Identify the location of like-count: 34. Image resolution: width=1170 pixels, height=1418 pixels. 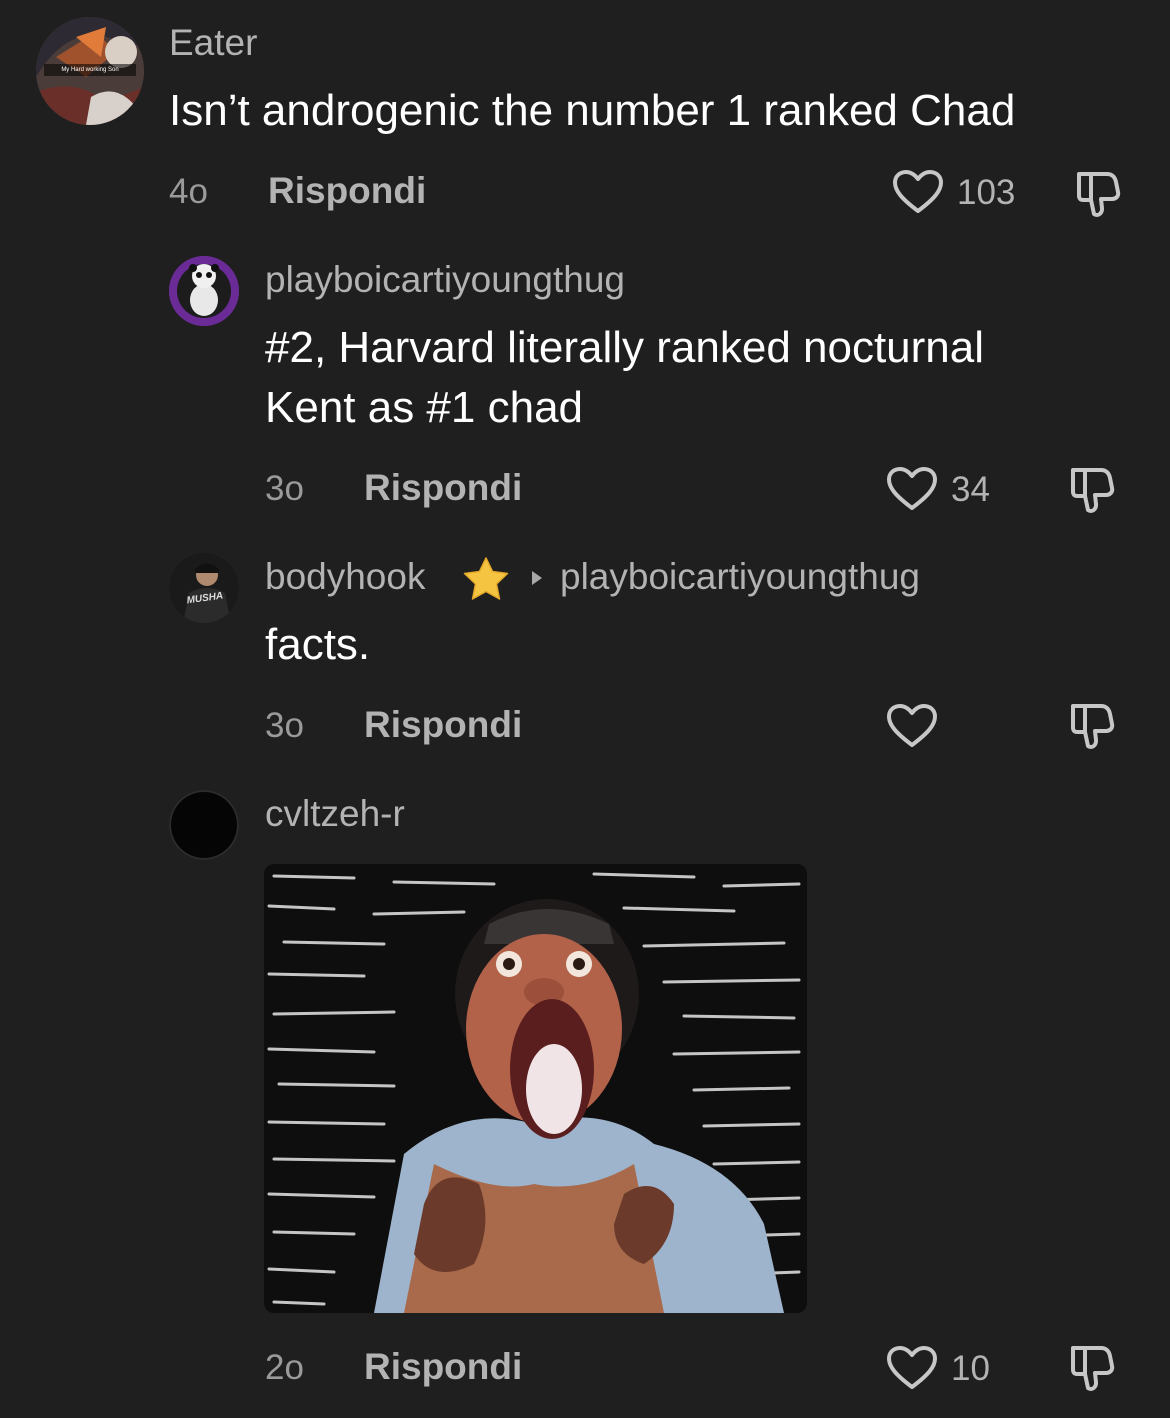
(970, 489).